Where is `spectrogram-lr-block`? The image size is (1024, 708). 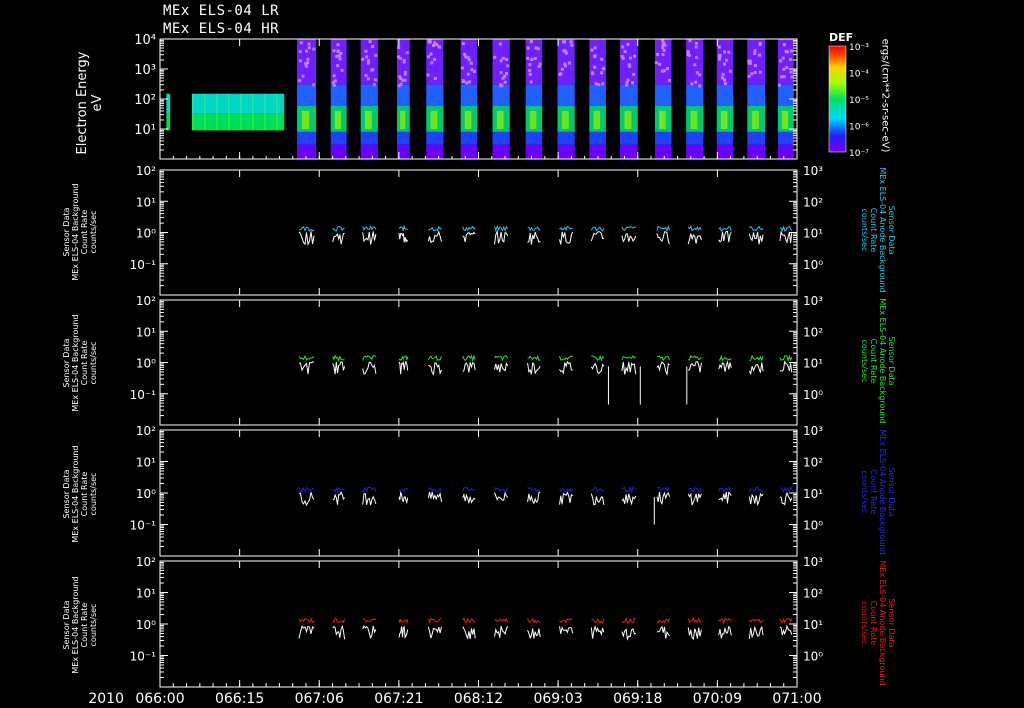 spectrogram-lr-block is located at coordinates (238, 112).